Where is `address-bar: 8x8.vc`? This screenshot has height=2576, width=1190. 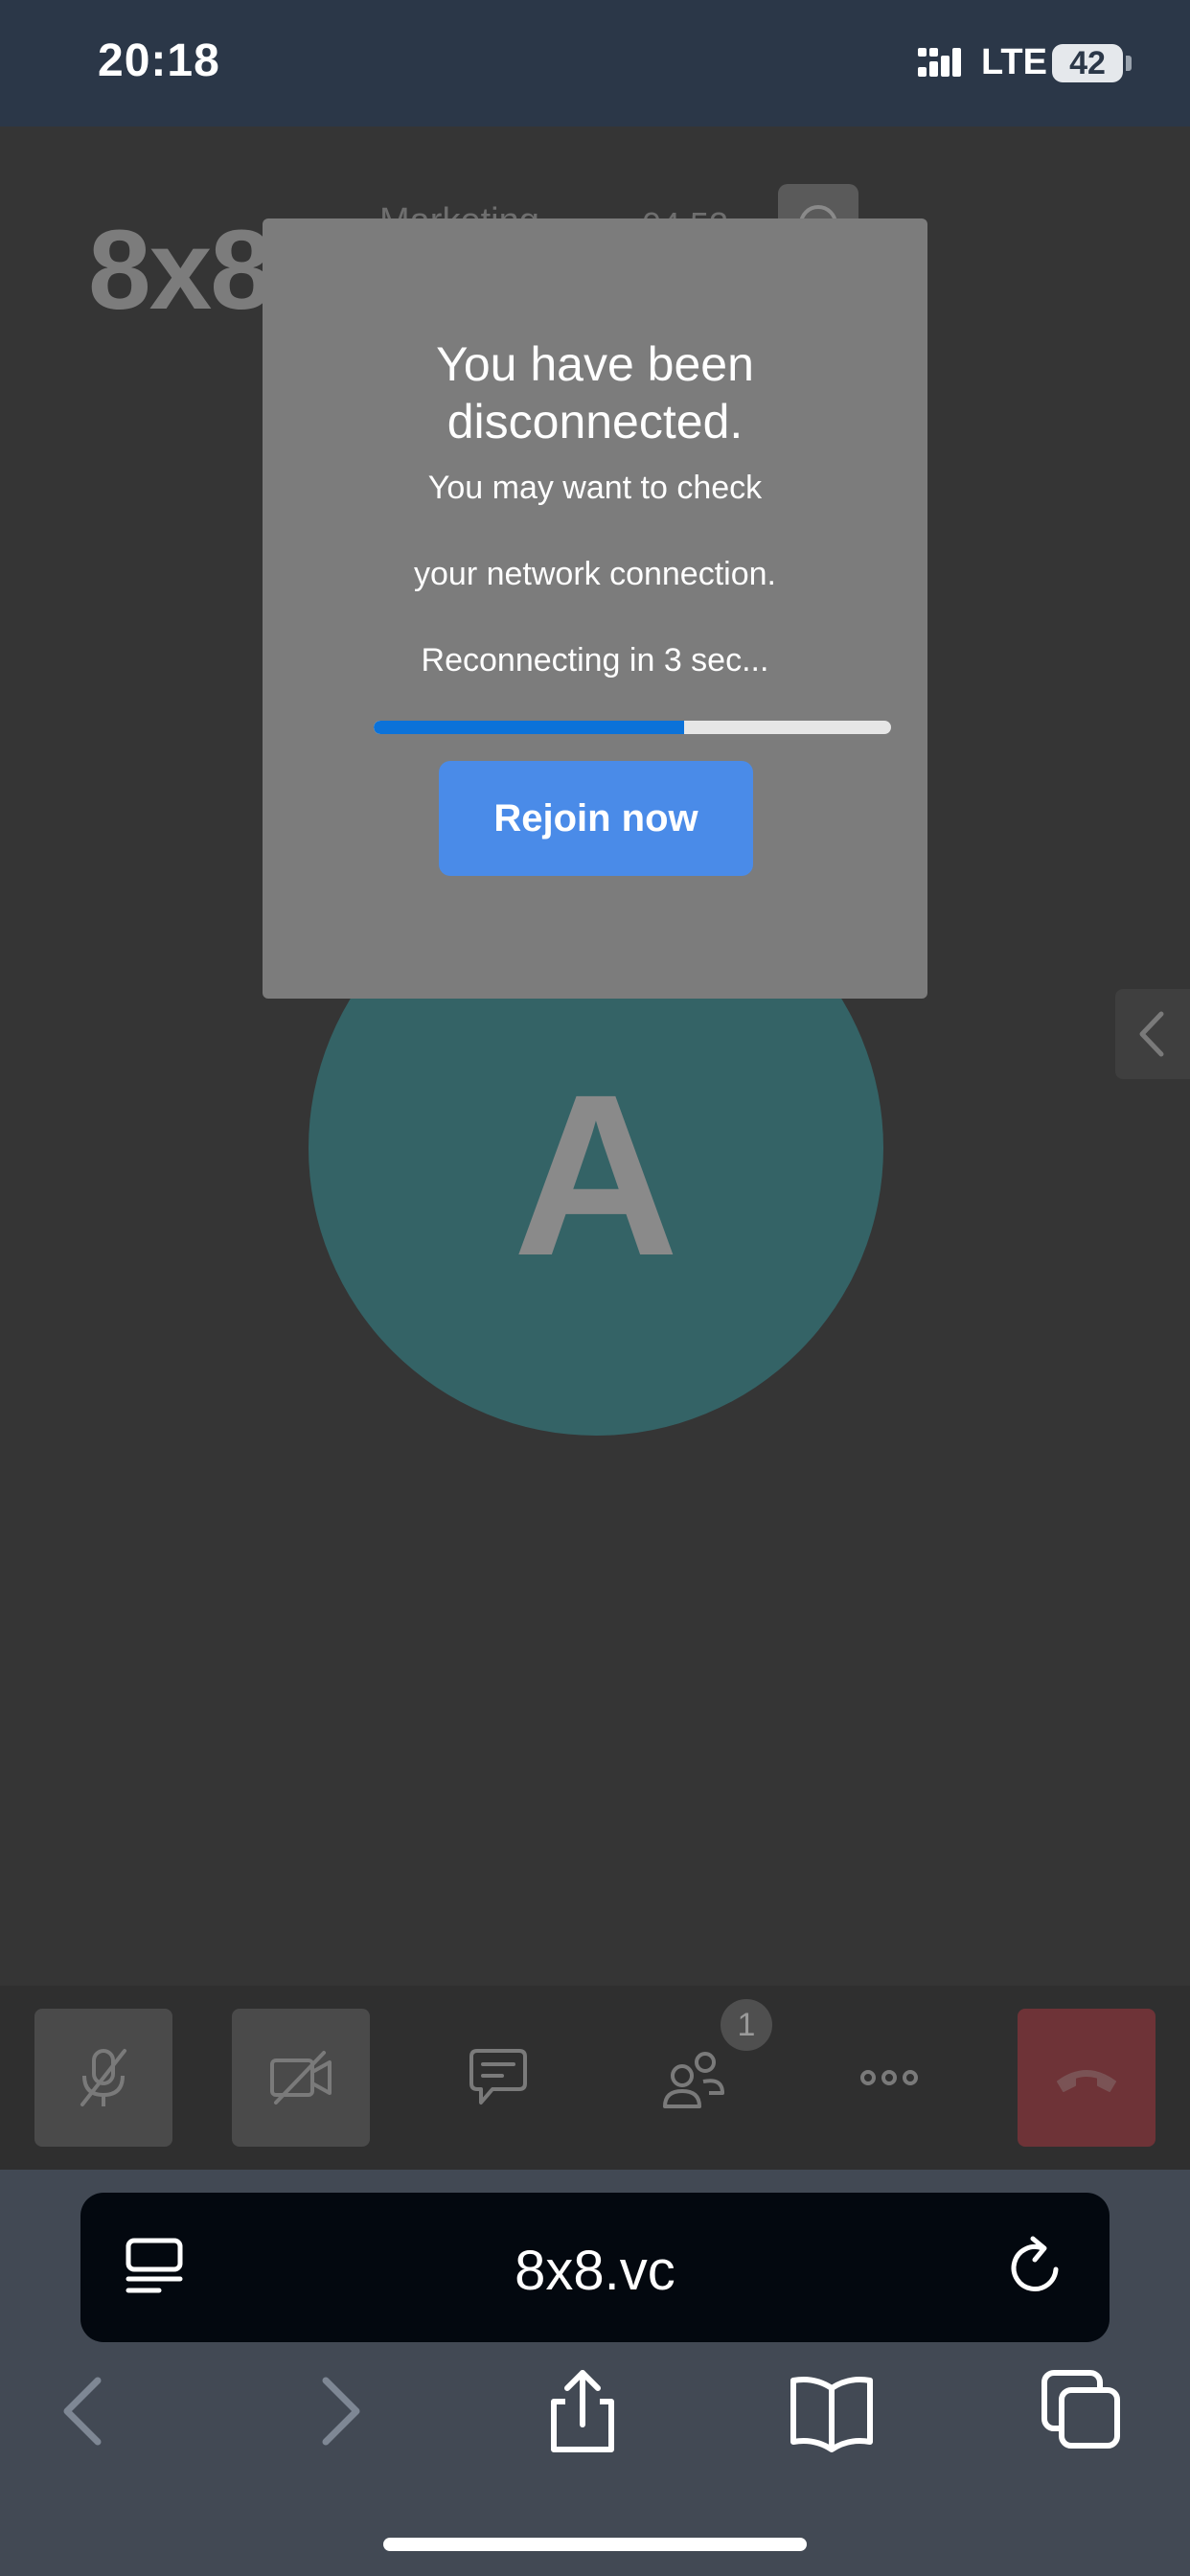 address-bar: 8x8.vc is located at coordinates (595, 2267).